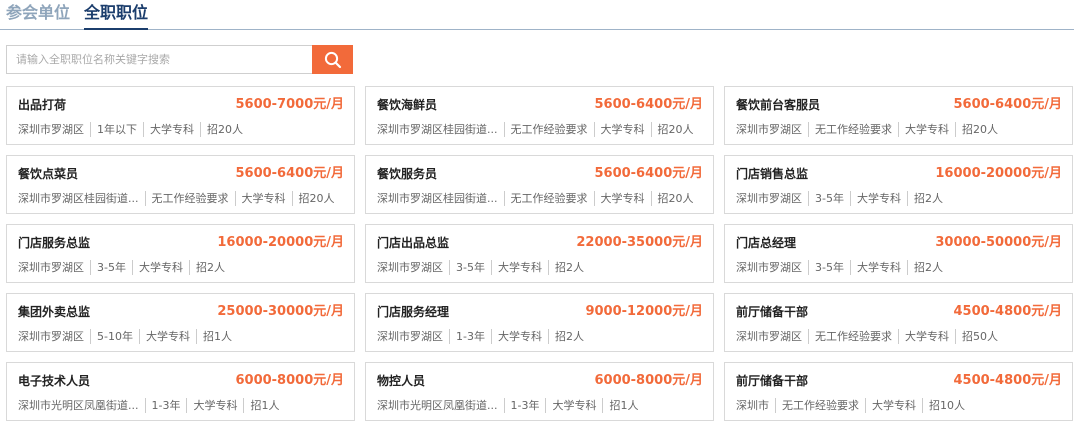  What do you see at coordinates (898, 184) in the screenshot?
I see `job-card: 门店销售总监 16000-20000元/月 深圳市罗湖区 3-5年 大学专科 招2人` at bounding box center [898, 184].